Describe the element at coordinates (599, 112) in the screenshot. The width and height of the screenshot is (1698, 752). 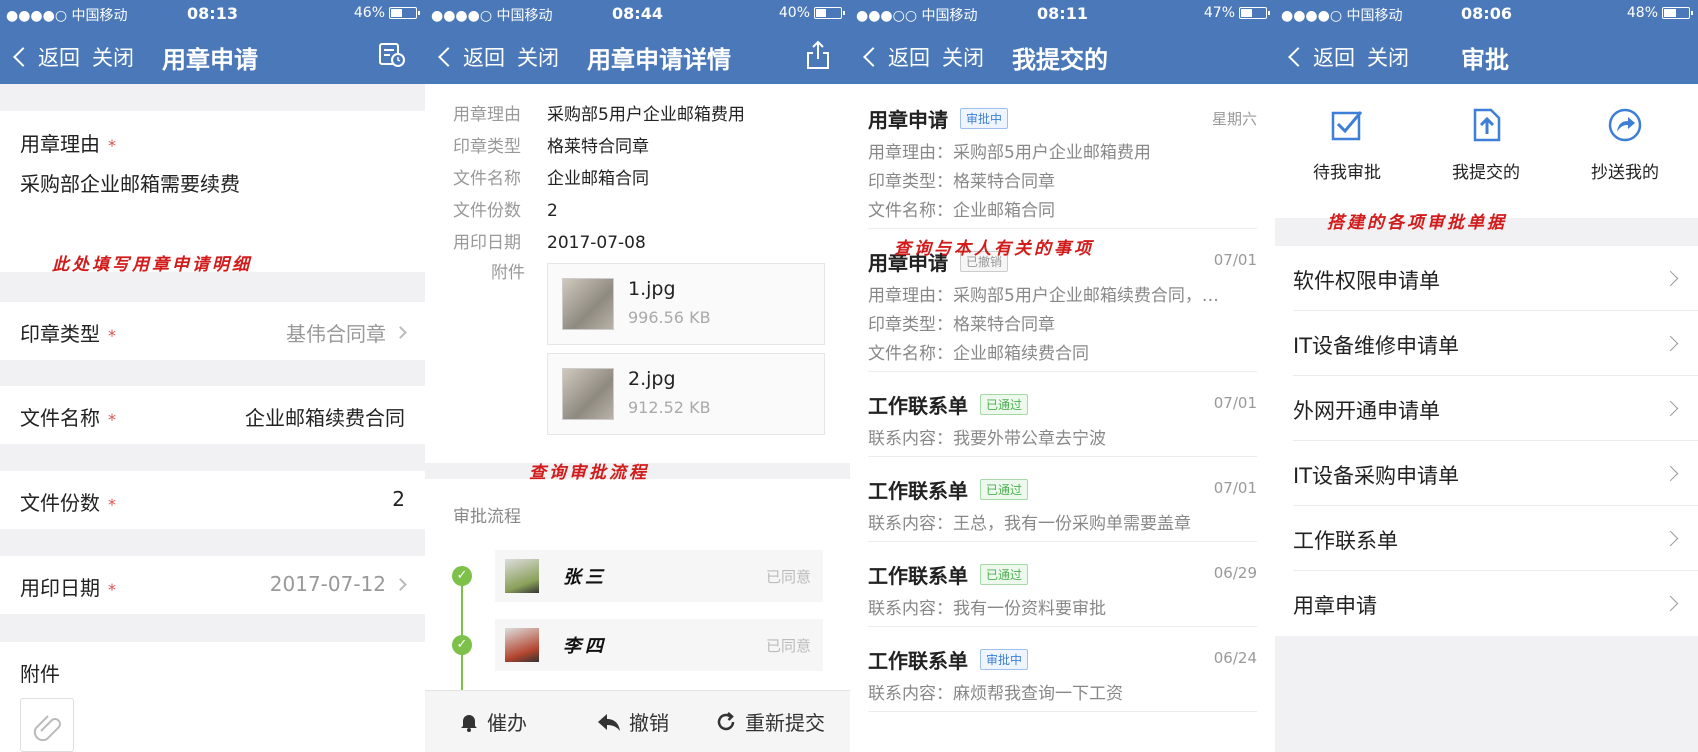
I see `detail-row: 用章理由 采购部5用户企业邮箱费用` at that location.